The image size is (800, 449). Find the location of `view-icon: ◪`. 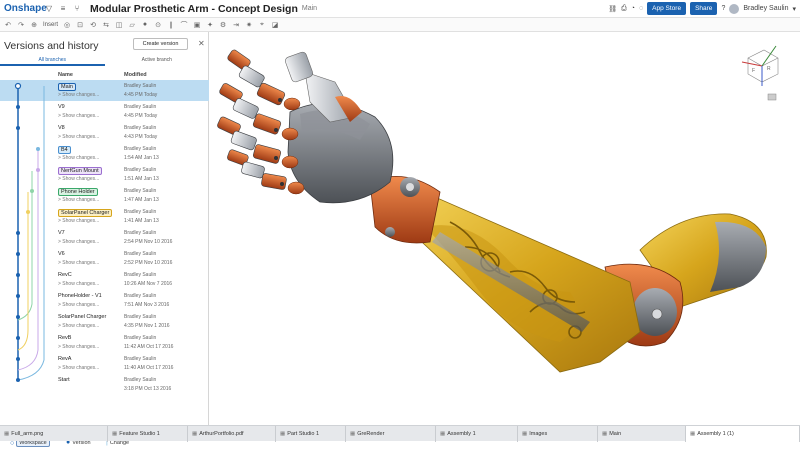

view-icon: ◪ is located at coordinates (275, 25).